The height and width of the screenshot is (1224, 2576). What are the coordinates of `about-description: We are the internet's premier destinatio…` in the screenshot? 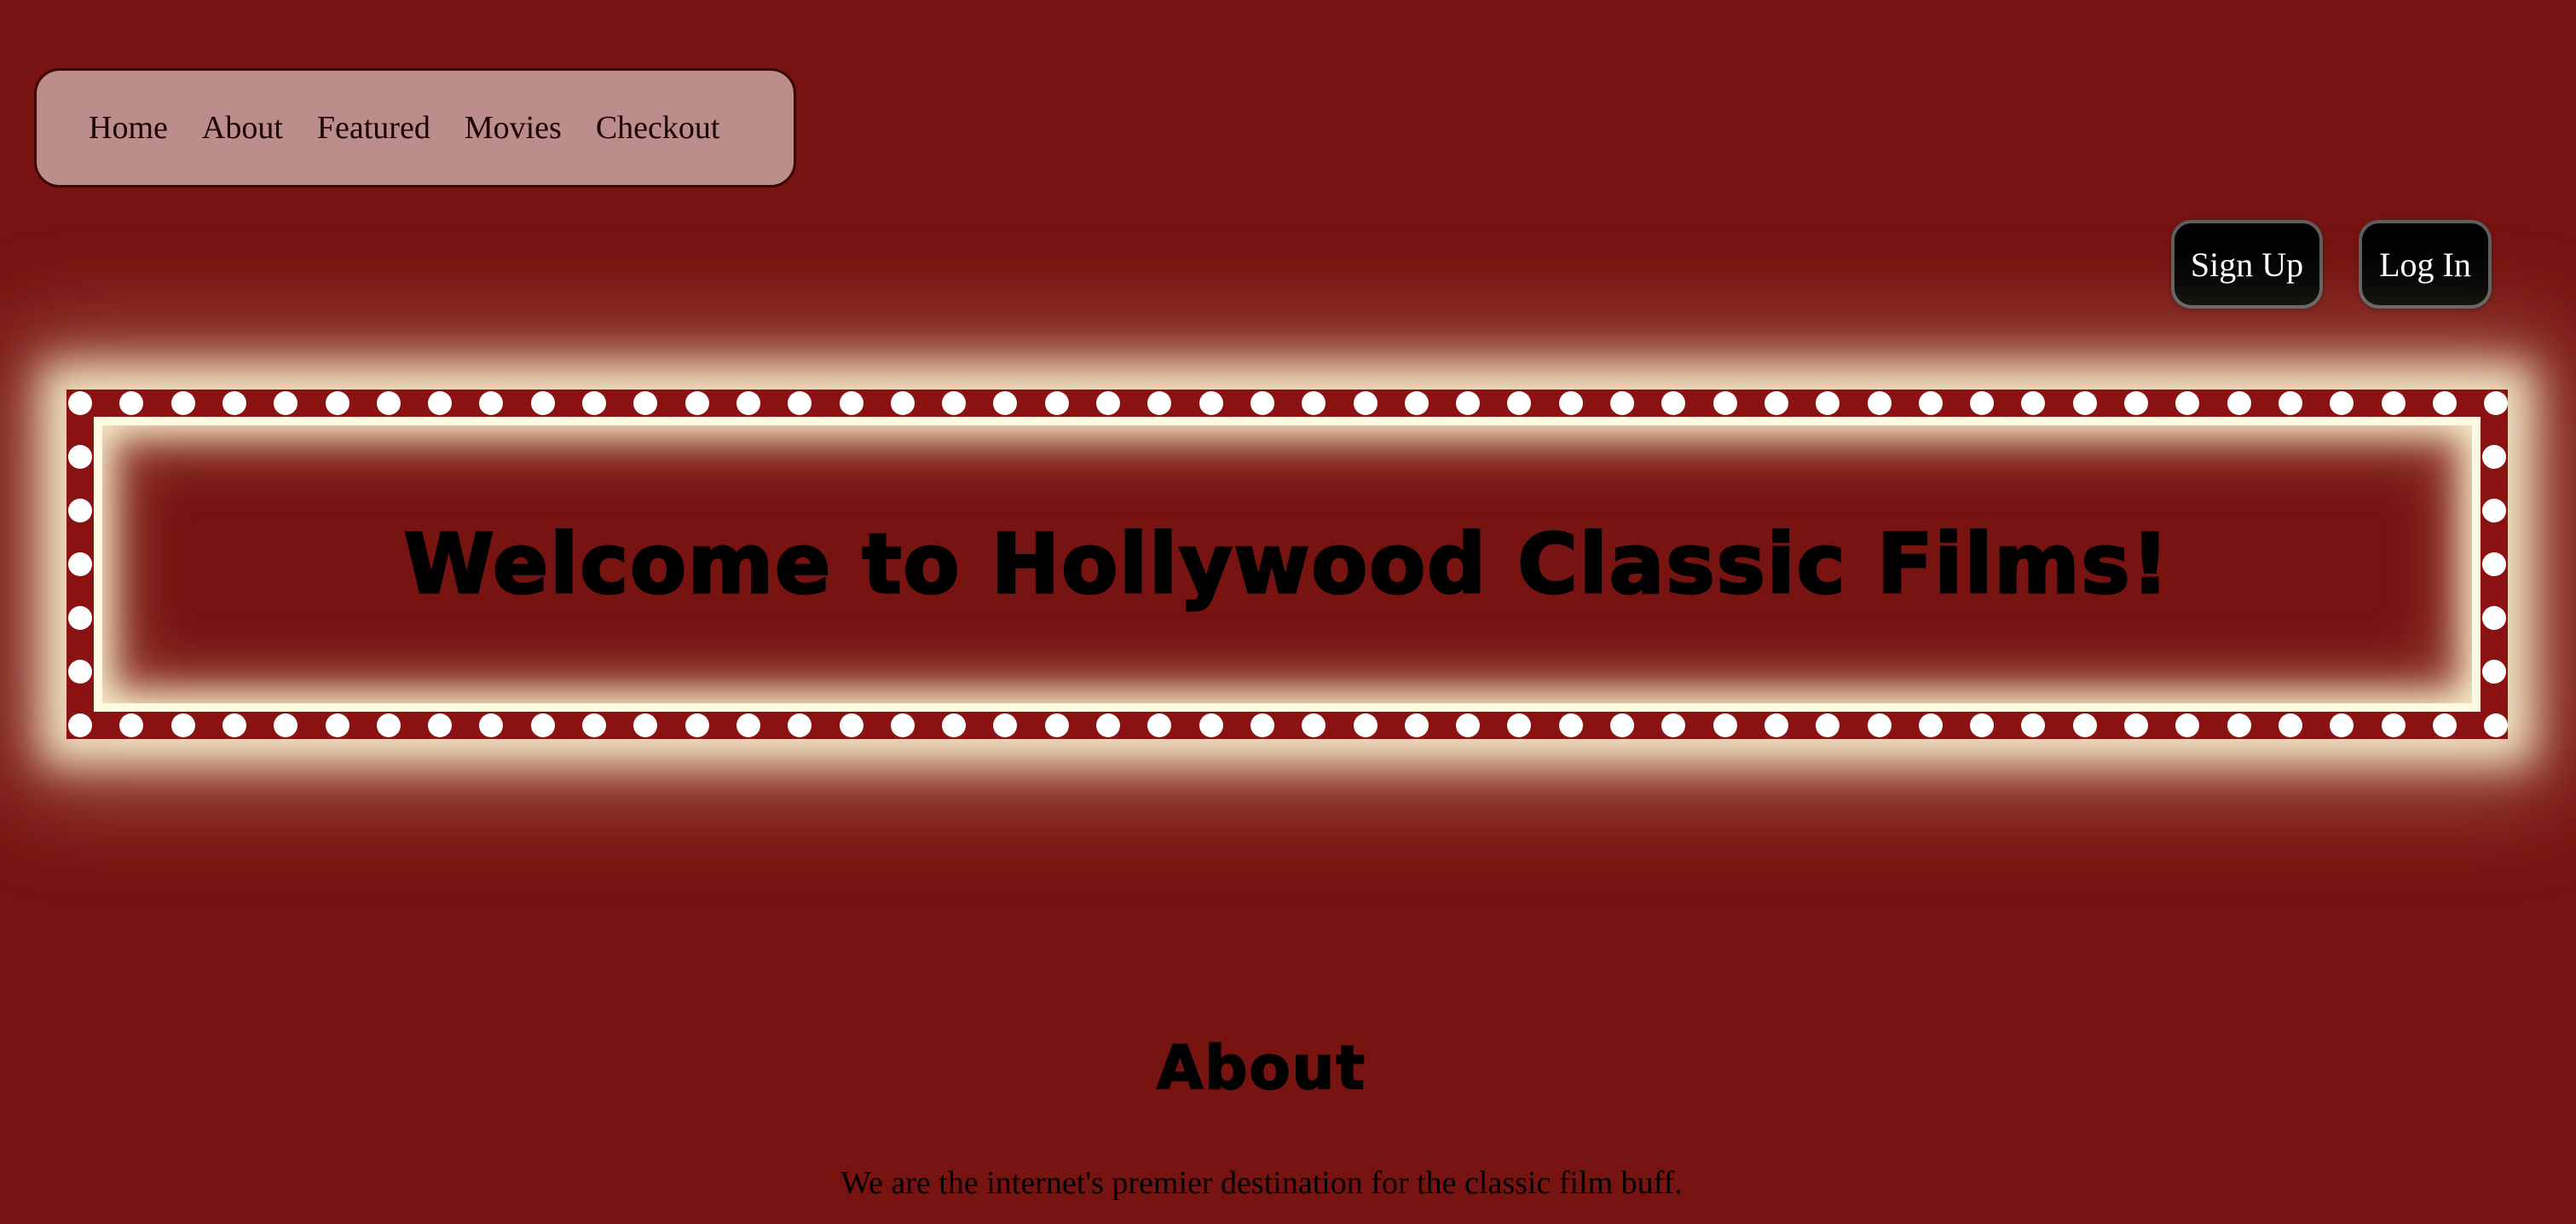 It's located at (1261, 1183).